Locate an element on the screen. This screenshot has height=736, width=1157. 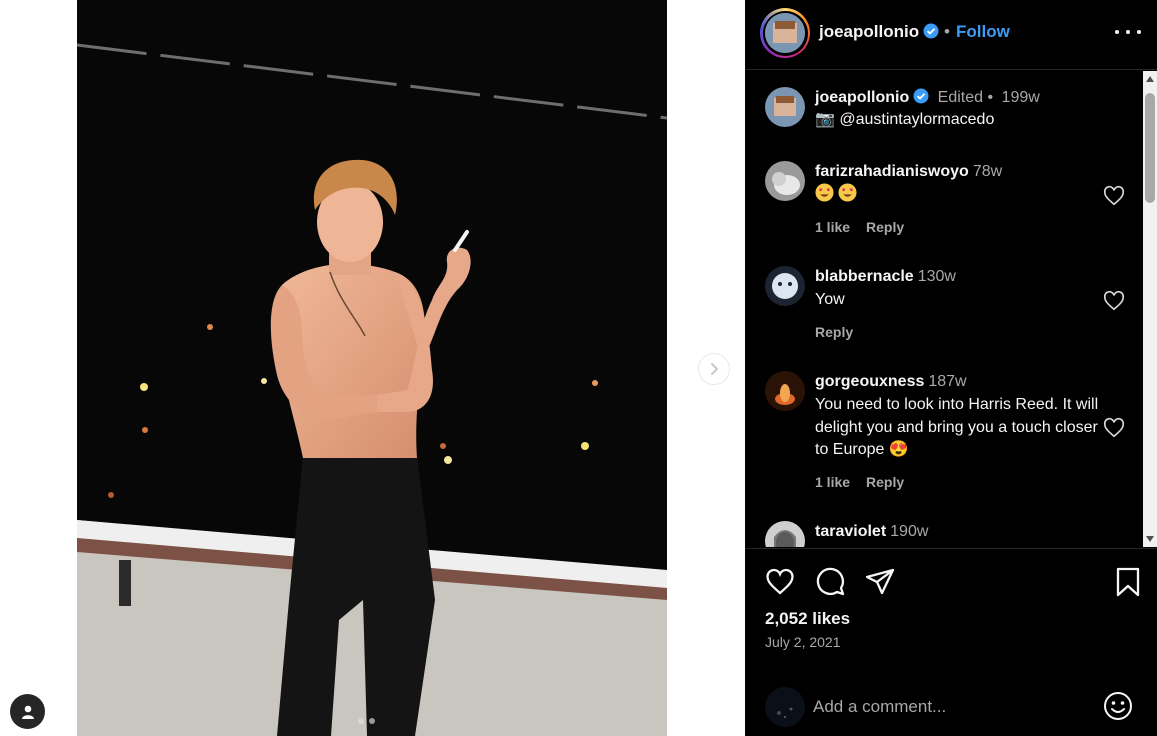
user-icon is located at coordinates (27, 712).